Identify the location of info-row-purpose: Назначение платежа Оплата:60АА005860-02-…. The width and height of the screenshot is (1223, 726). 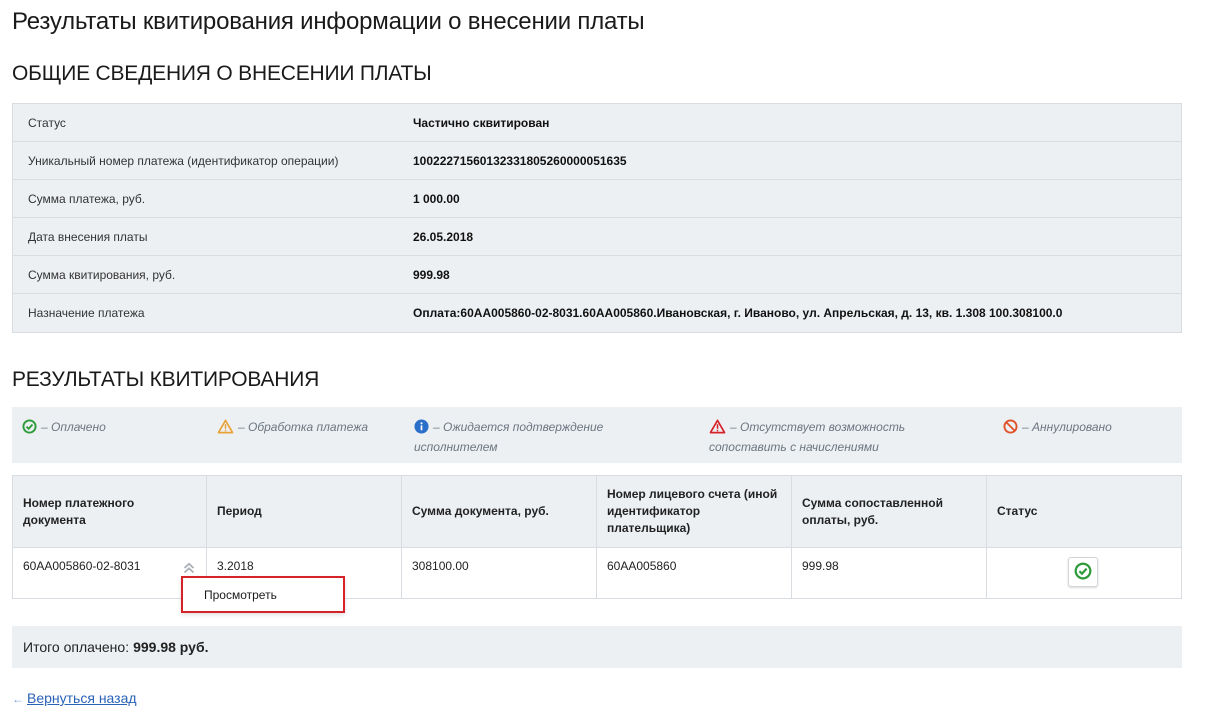
(597, 313).